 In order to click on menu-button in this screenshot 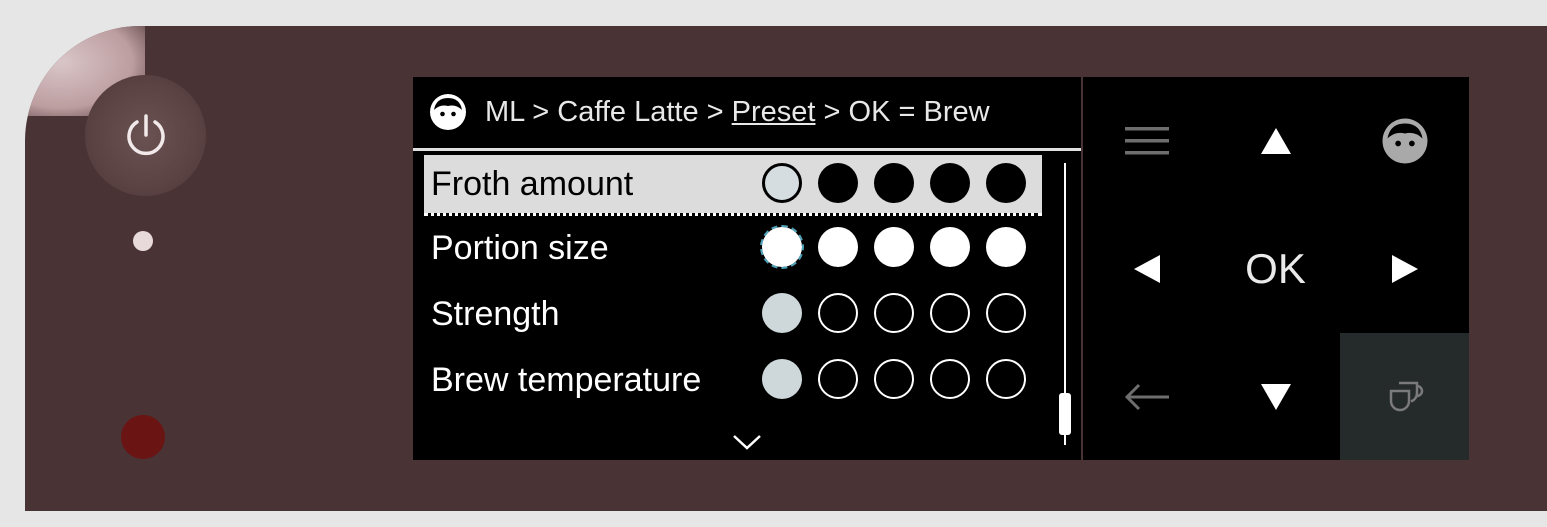, I will do `click(1147, 141)`.